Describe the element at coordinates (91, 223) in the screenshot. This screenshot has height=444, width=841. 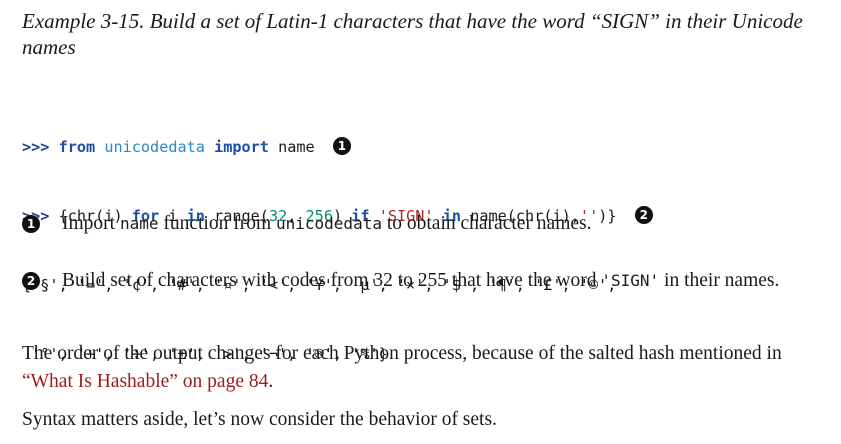
I see `note-text-fragment: Import` at that location.